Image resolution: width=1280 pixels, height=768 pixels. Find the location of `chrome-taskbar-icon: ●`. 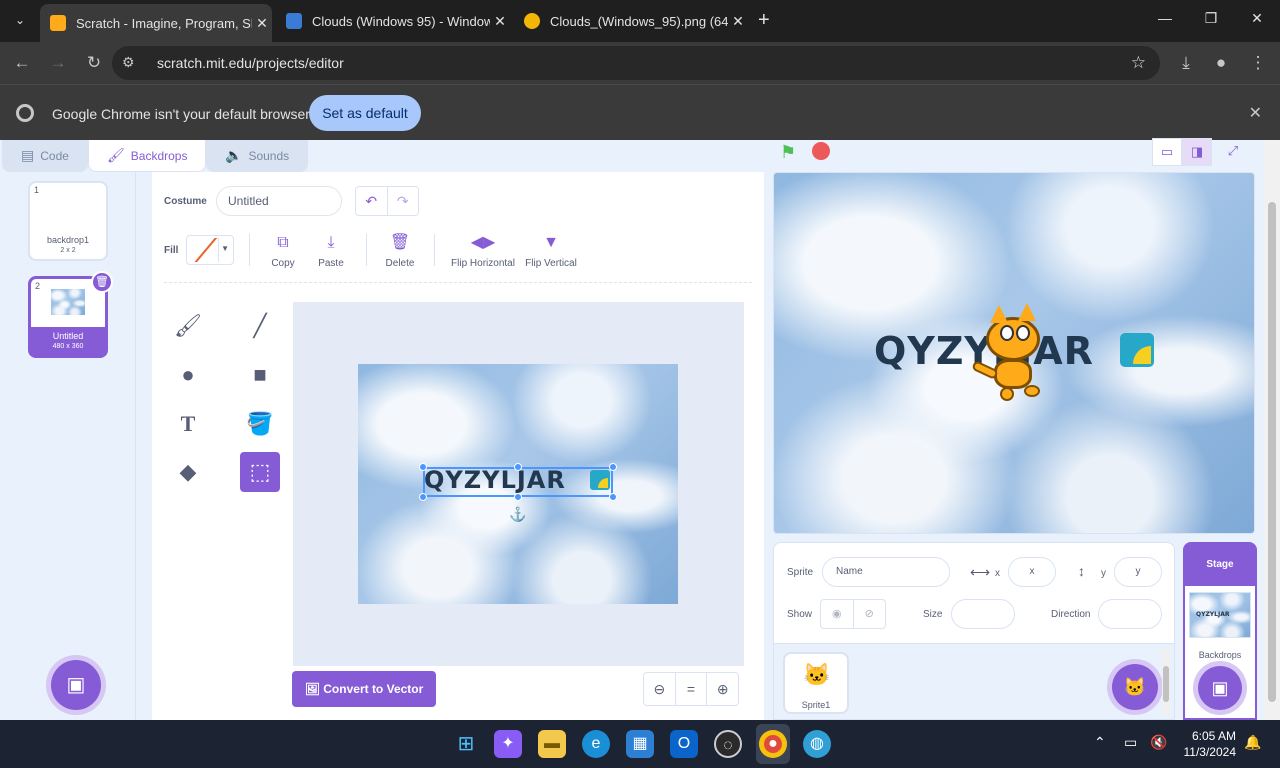

chrome-taskbar-icon: ● is located at coordinates (773, 744).